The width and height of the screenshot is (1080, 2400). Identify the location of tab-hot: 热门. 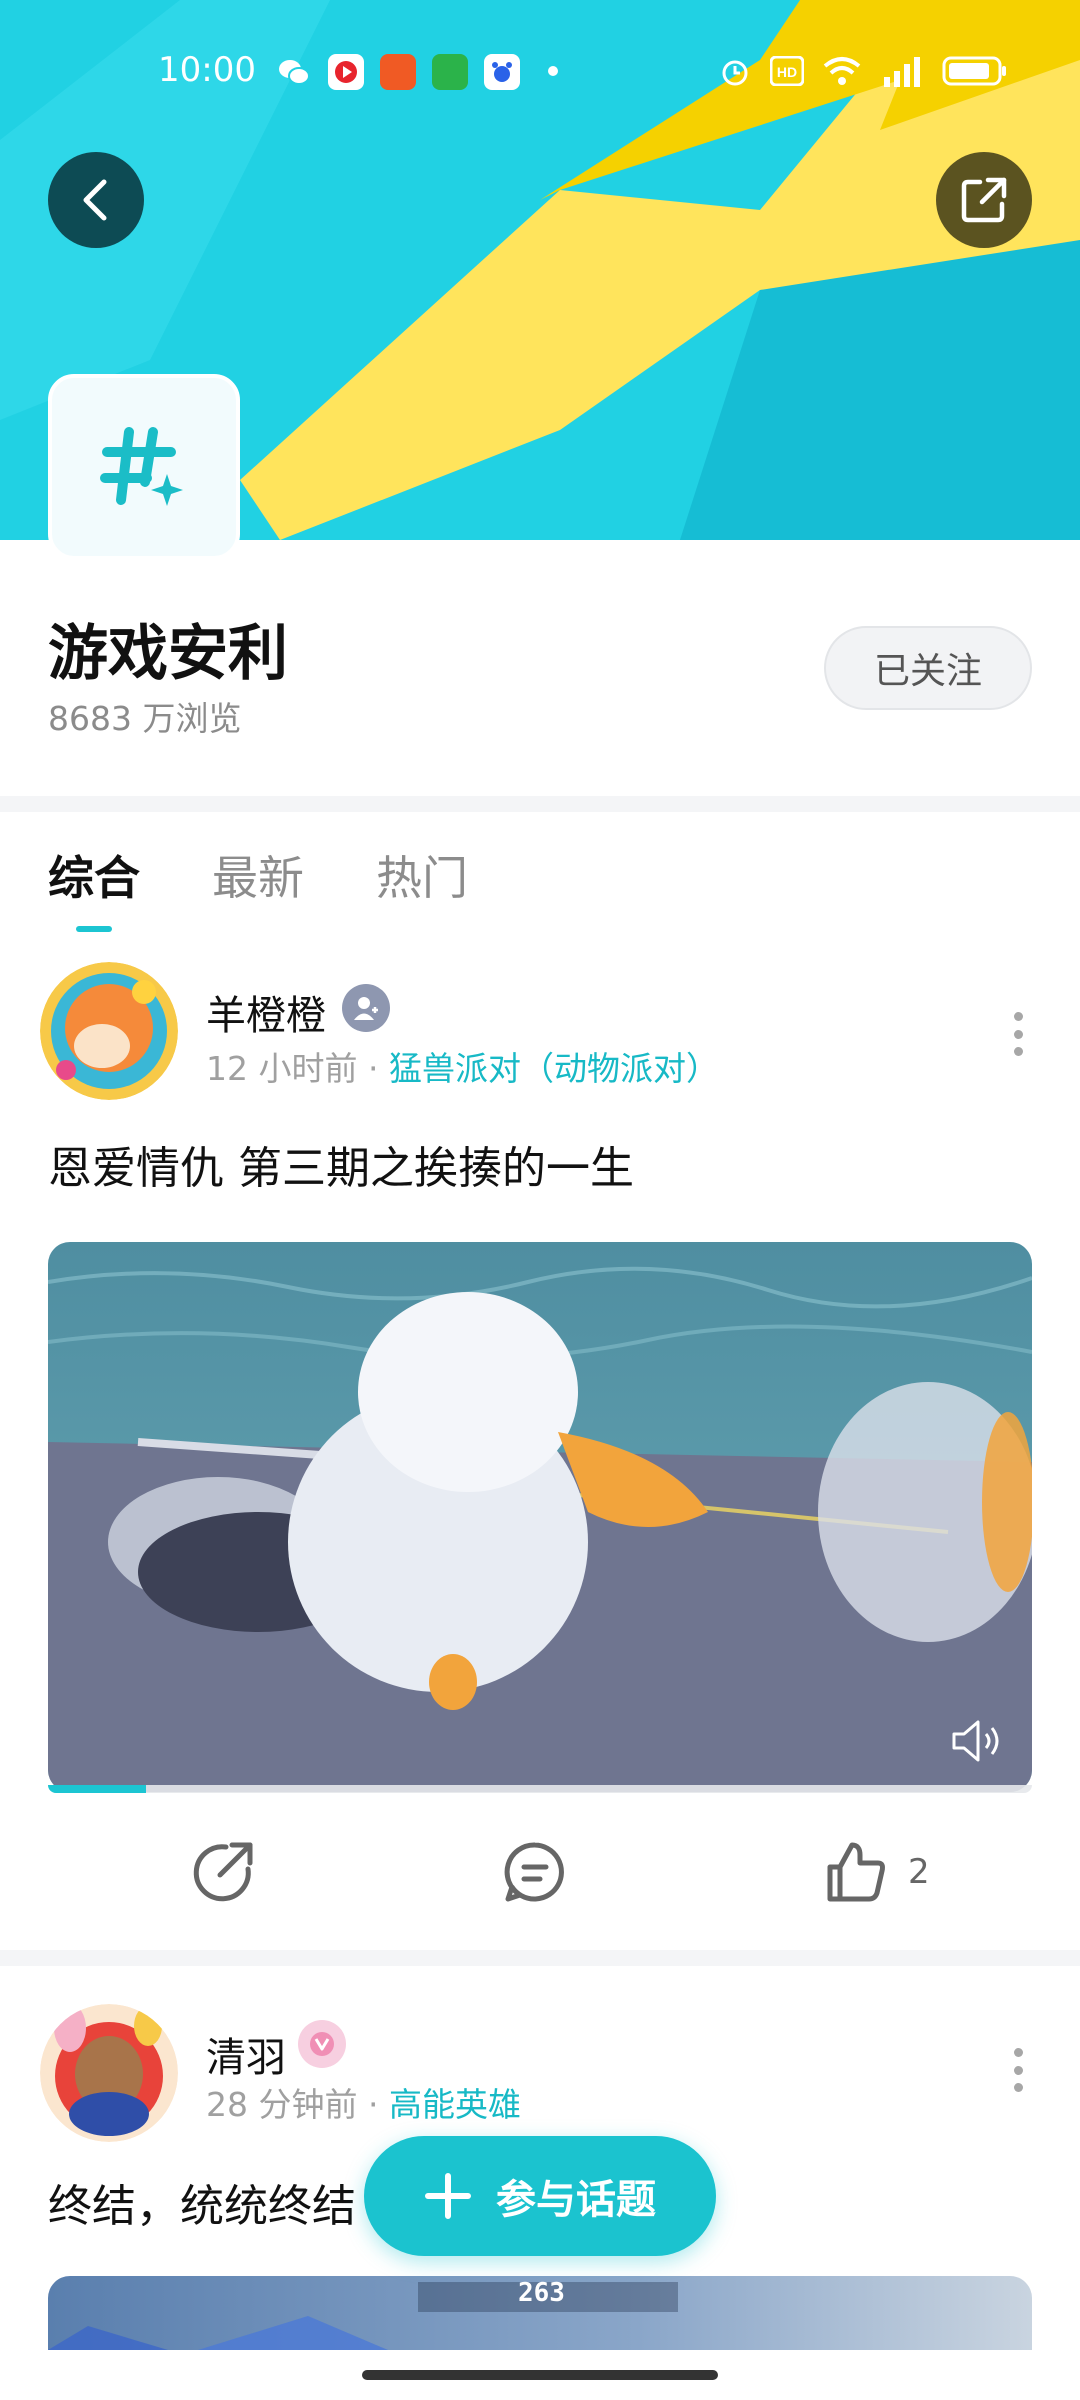
(422, 875).